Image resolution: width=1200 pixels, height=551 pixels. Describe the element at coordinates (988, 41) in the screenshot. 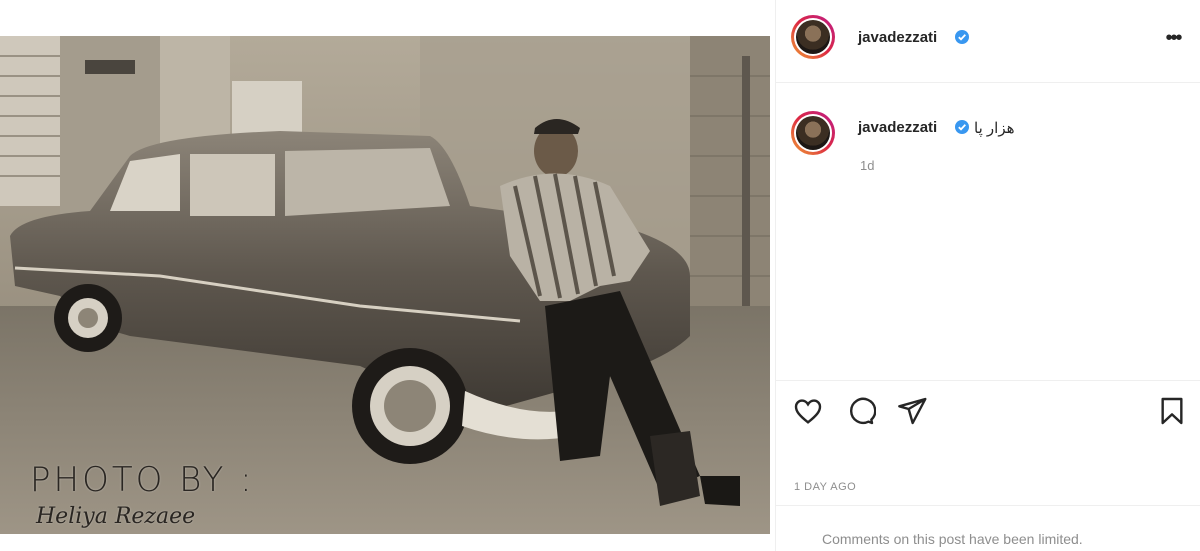

I see `post-header: javadezzati •••` at that location.